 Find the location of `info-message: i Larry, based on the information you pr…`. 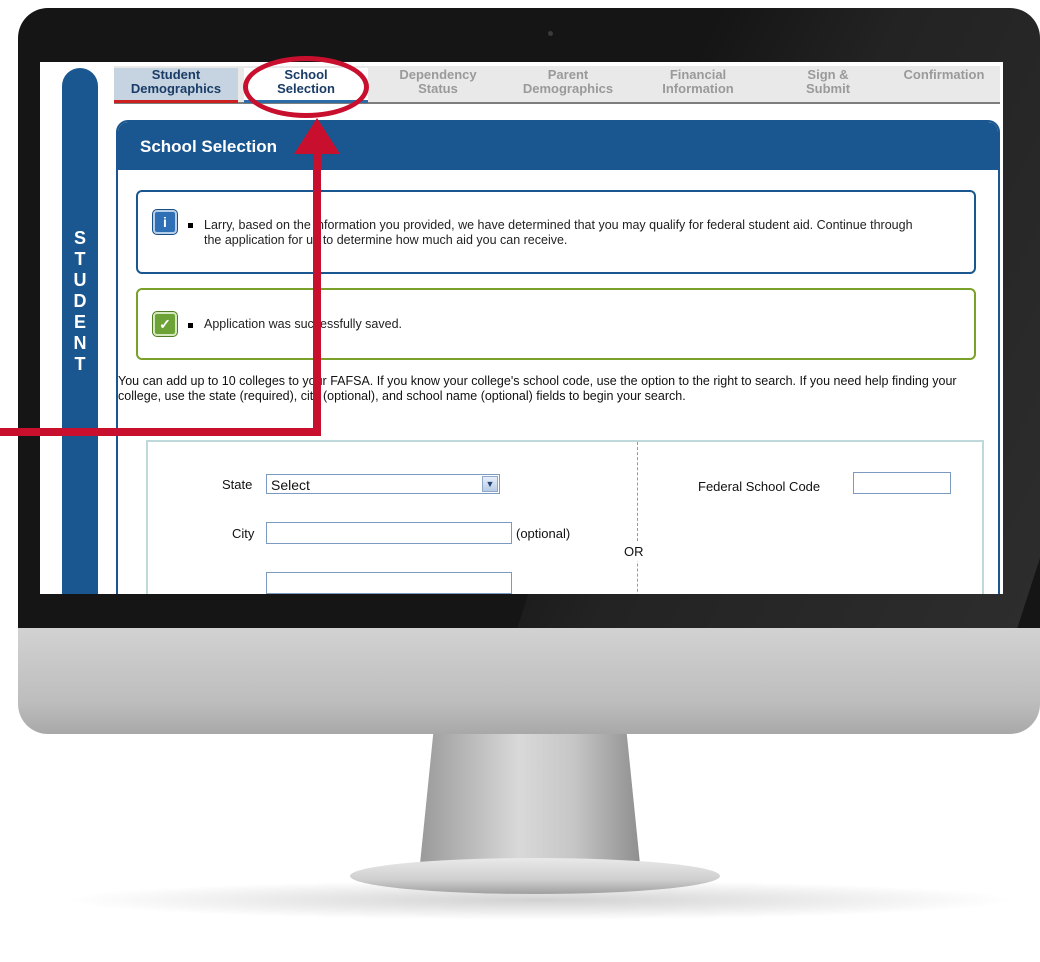

info-message: i Larry, based on the information you pr… is located at coordinates (556, 232).